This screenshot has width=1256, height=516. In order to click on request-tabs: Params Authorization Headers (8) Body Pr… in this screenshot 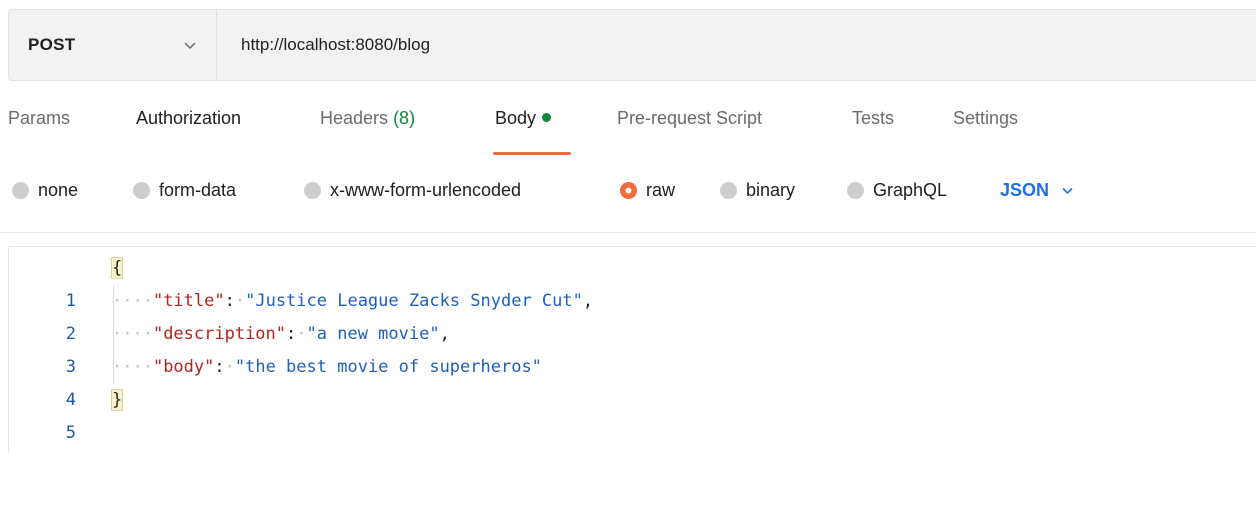, I will do `click(628, 133)`.